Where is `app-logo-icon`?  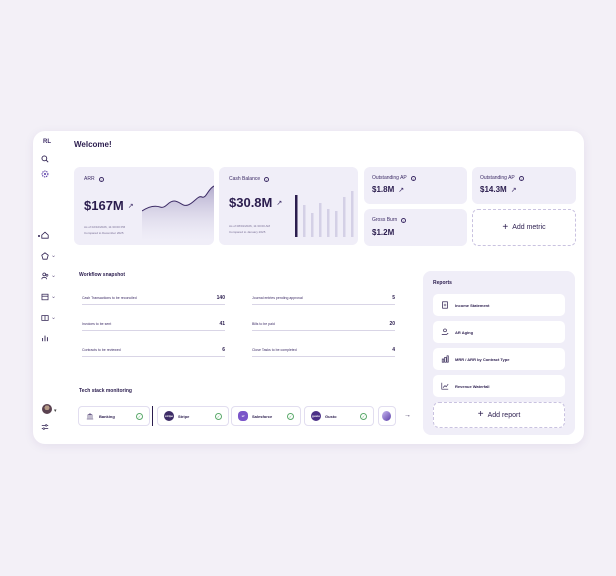
app-logo-icon is located at coordinates (386, 416).